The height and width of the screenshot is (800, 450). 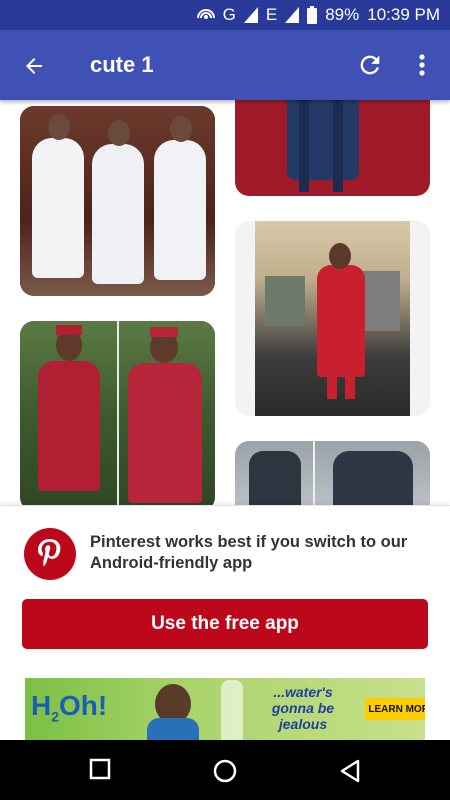 I want to click on signal-icon, so click(x=250, y=15).